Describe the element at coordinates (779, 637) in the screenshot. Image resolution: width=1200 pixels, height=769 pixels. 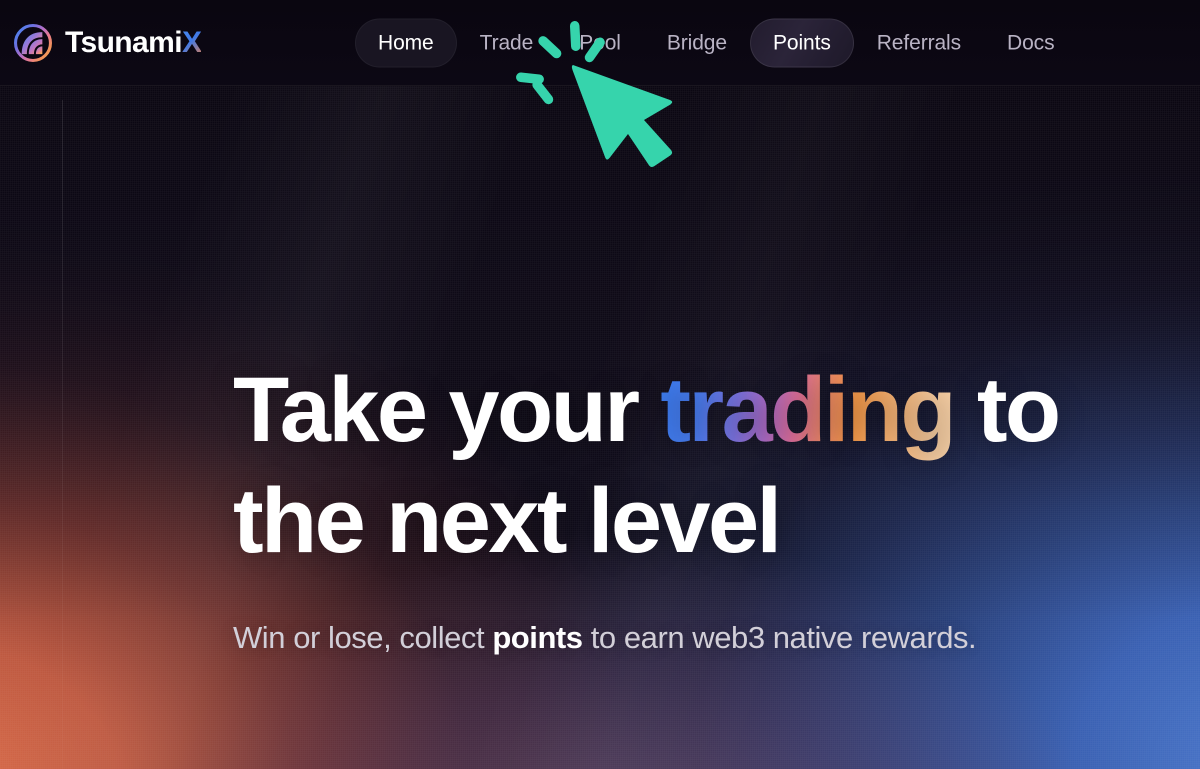
I see `subheadline-text-b: to earn web3 native rewards.` at that location.